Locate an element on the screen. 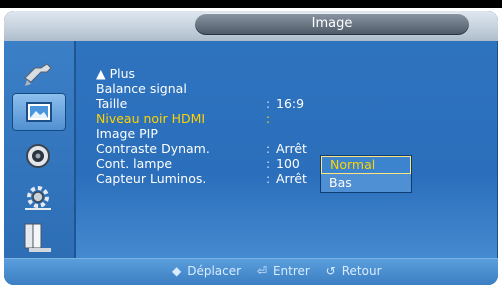 This screenshot has height=291, width=502. sidebar-item-setup is located at coordinates (38, 197).